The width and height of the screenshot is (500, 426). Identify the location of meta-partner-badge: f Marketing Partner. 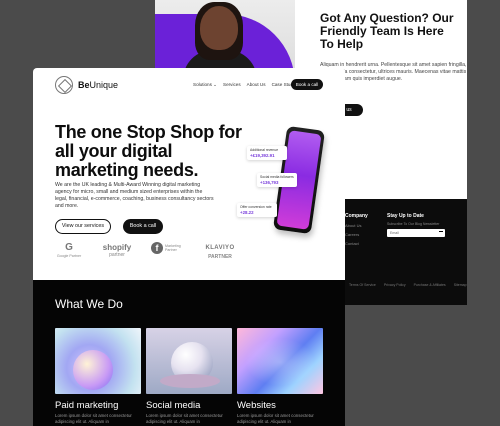
(168, 248).